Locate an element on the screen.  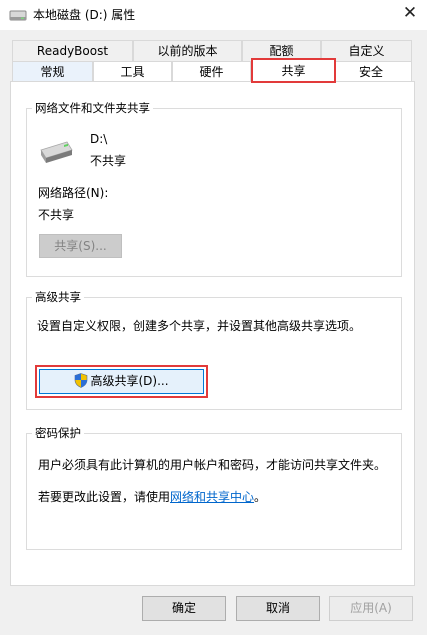
ok-button: 确定 is located at coordinates (184, 608).